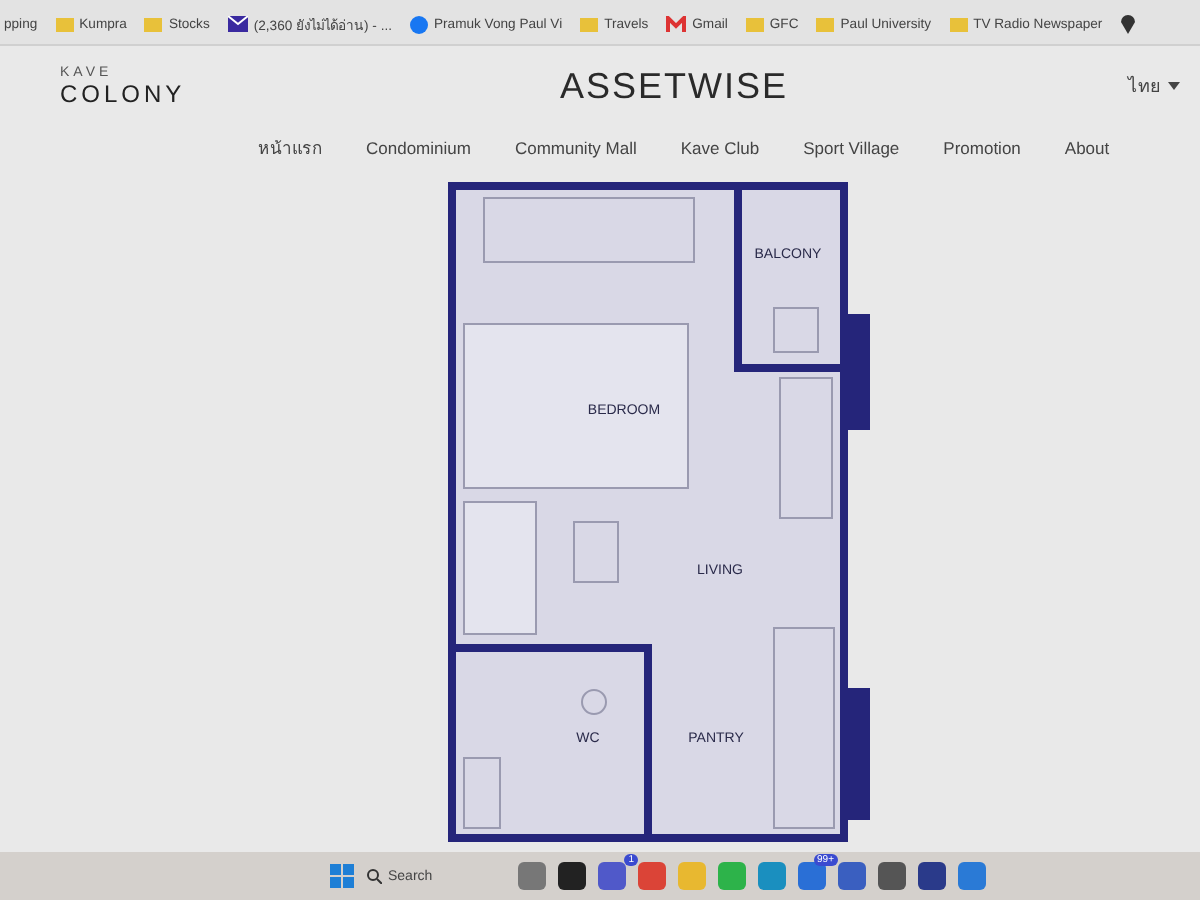 The height and width of the screenshot is (900, 1200). Describe the element at coordinates (290, 148) in the screenshot. I see `nav-link: หน้าแรก` at that location.